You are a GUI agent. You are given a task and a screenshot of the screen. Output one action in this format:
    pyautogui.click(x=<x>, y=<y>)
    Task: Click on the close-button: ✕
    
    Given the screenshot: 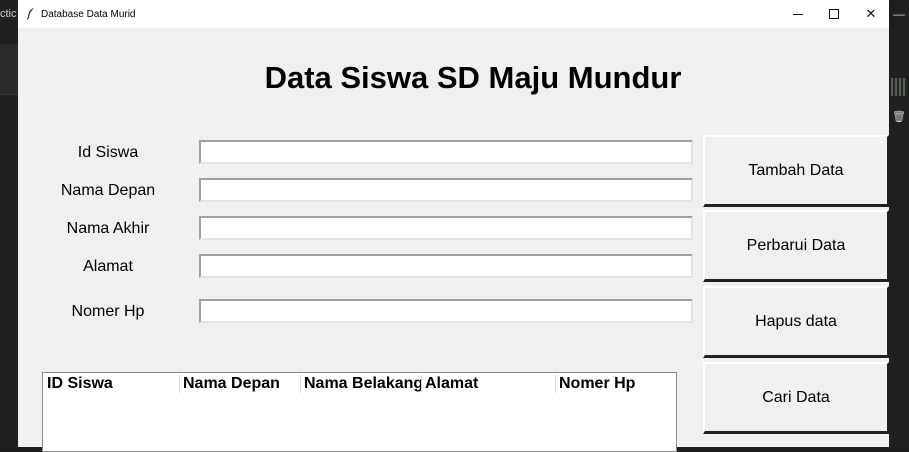 What is the action you would take?
    pyautogui.click(x=871, y=14)
    